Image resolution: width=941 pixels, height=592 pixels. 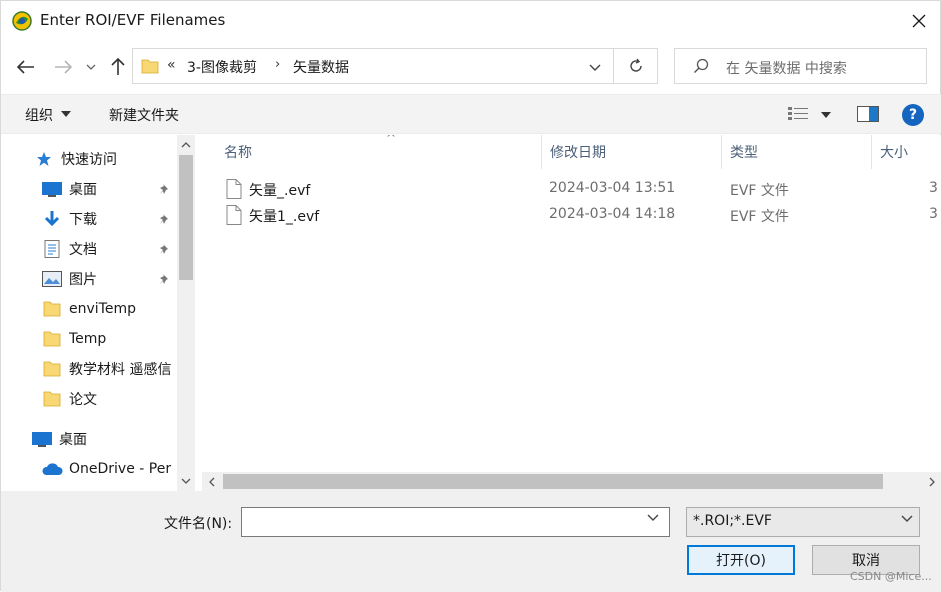 What do you see at coordinates (106, 369) in the screenshot?
I see `nav-folder-teaching: 教学材料 遥感信` at bounding box center [106, 369].